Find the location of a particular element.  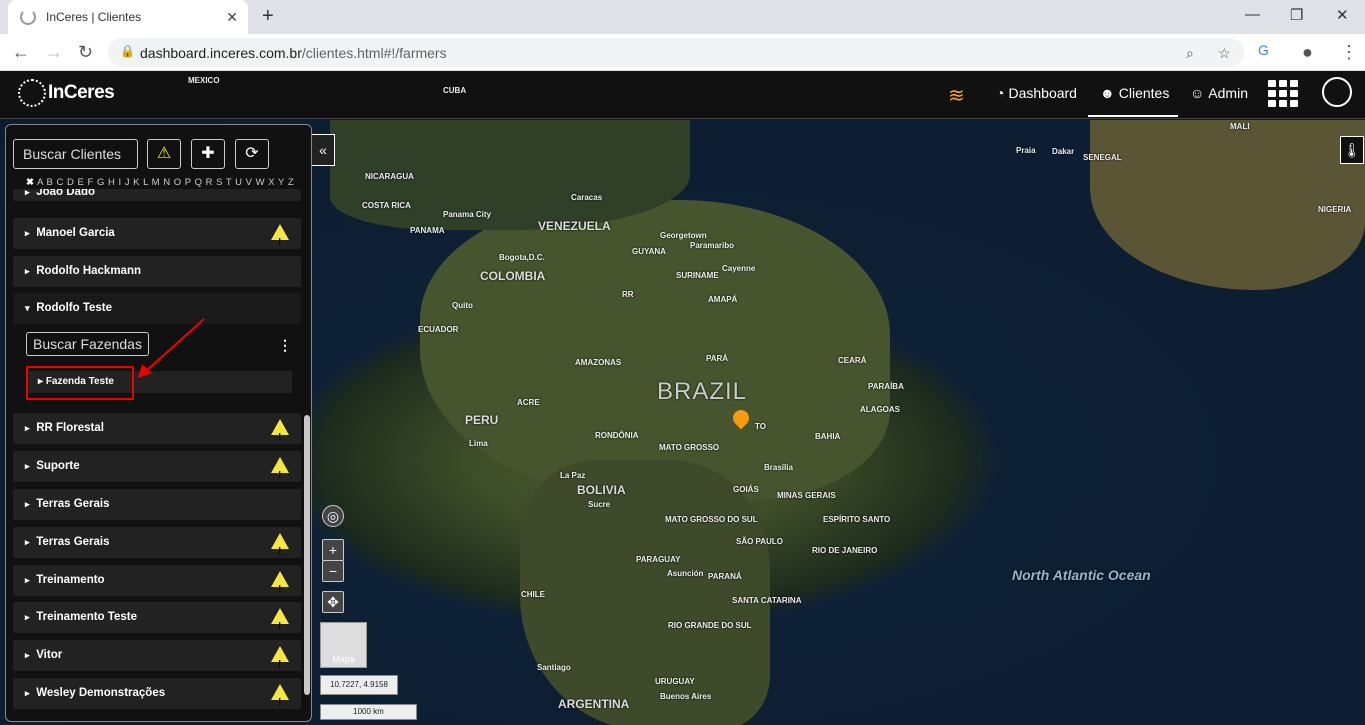

client-name: Rodolfo Teste is located at coordinates (74, 308).